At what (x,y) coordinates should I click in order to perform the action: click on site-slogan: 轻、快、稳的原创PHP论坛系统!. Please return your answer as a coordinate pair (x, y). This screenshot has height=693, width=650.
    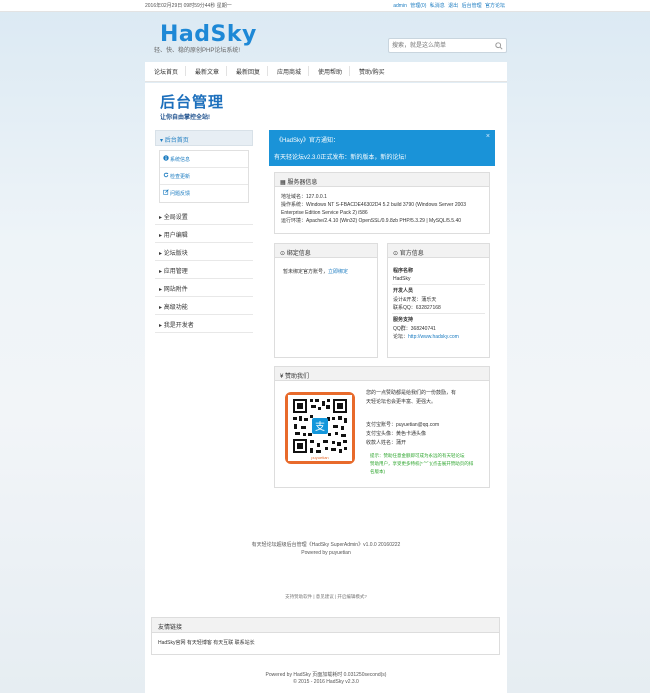
    Looking at the image, I should click on (197, 51).